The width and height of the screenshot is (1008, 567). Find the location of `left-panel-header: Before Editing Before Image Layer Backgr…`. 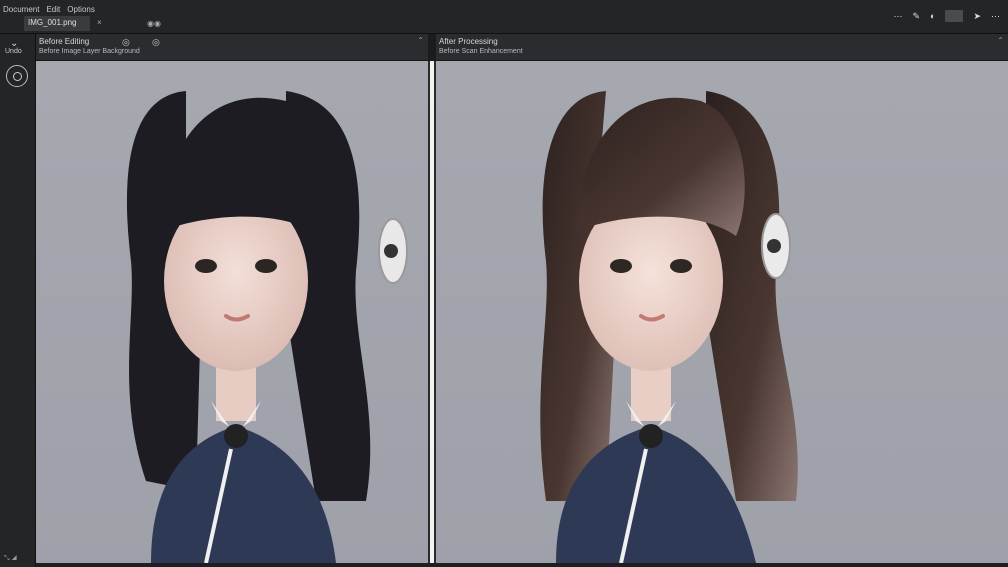

left-panel-header: Before Editing Before Image Layer Backgr… is located at coordinates (232, 47).